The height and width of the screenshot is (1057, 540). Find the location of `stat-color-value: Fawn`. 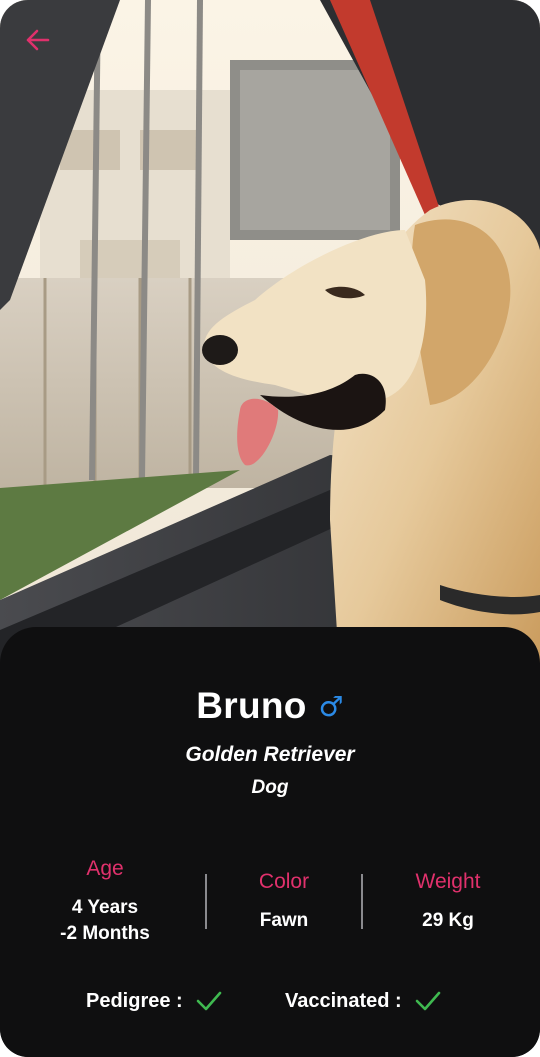

stat-color-value: Fawn is located at coordinates (284, 920).